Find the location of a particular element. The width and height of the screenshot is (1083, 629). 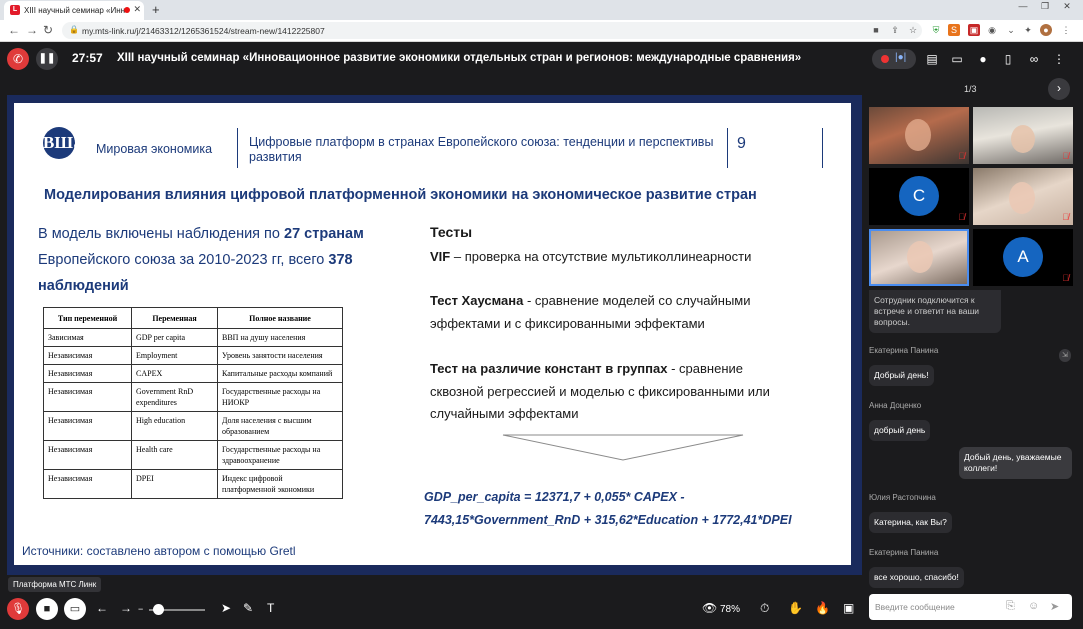

chat-author: Юлия Растопчина is located at coordinates (902, 497).